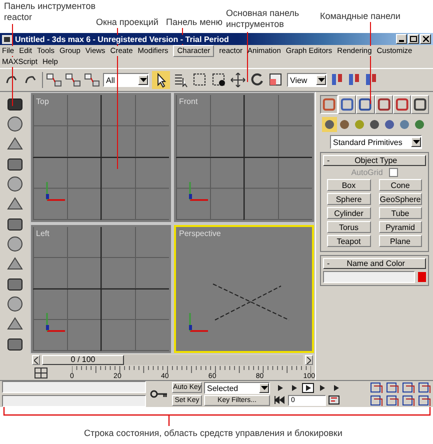  What do you see at coordinates (181, 80) in the screenshot?
I see `select-by-name-icon` at bounding box center [181, 80].